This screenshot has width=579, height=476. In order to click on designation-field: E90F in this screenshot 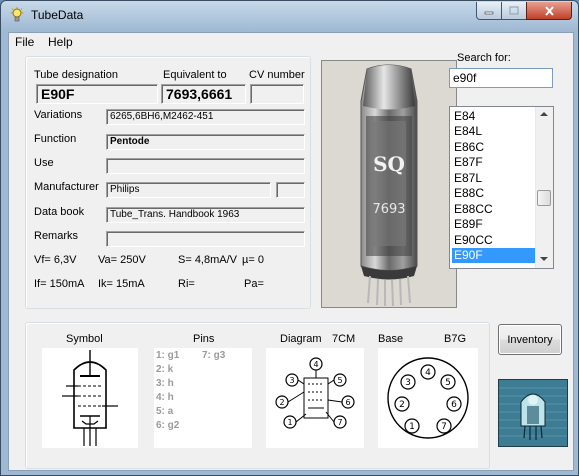, I will do `click(97, 94)`.